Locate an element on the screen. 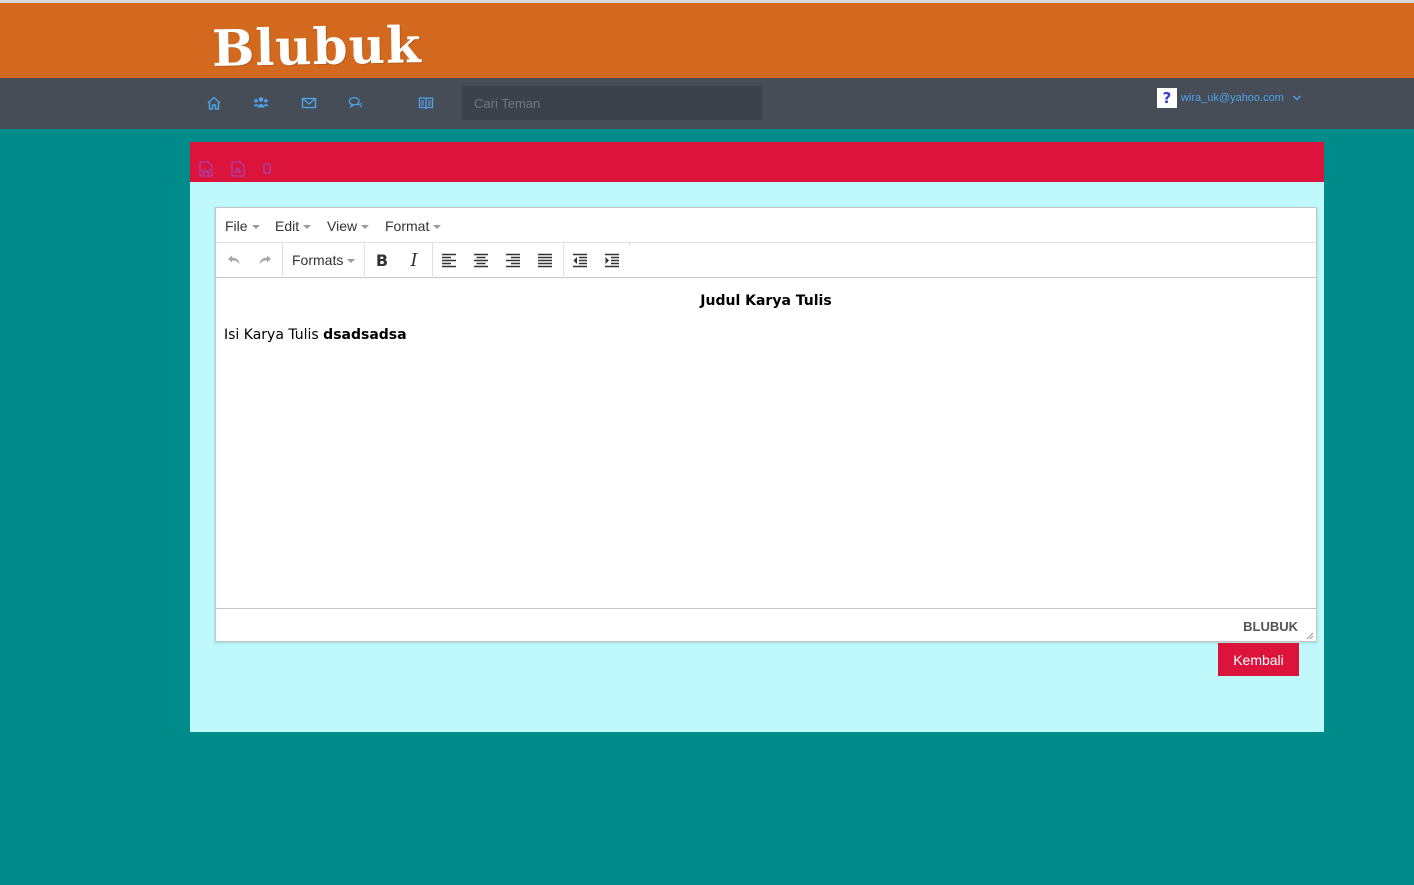  align-justify-button is located at coordinates (545, 260).